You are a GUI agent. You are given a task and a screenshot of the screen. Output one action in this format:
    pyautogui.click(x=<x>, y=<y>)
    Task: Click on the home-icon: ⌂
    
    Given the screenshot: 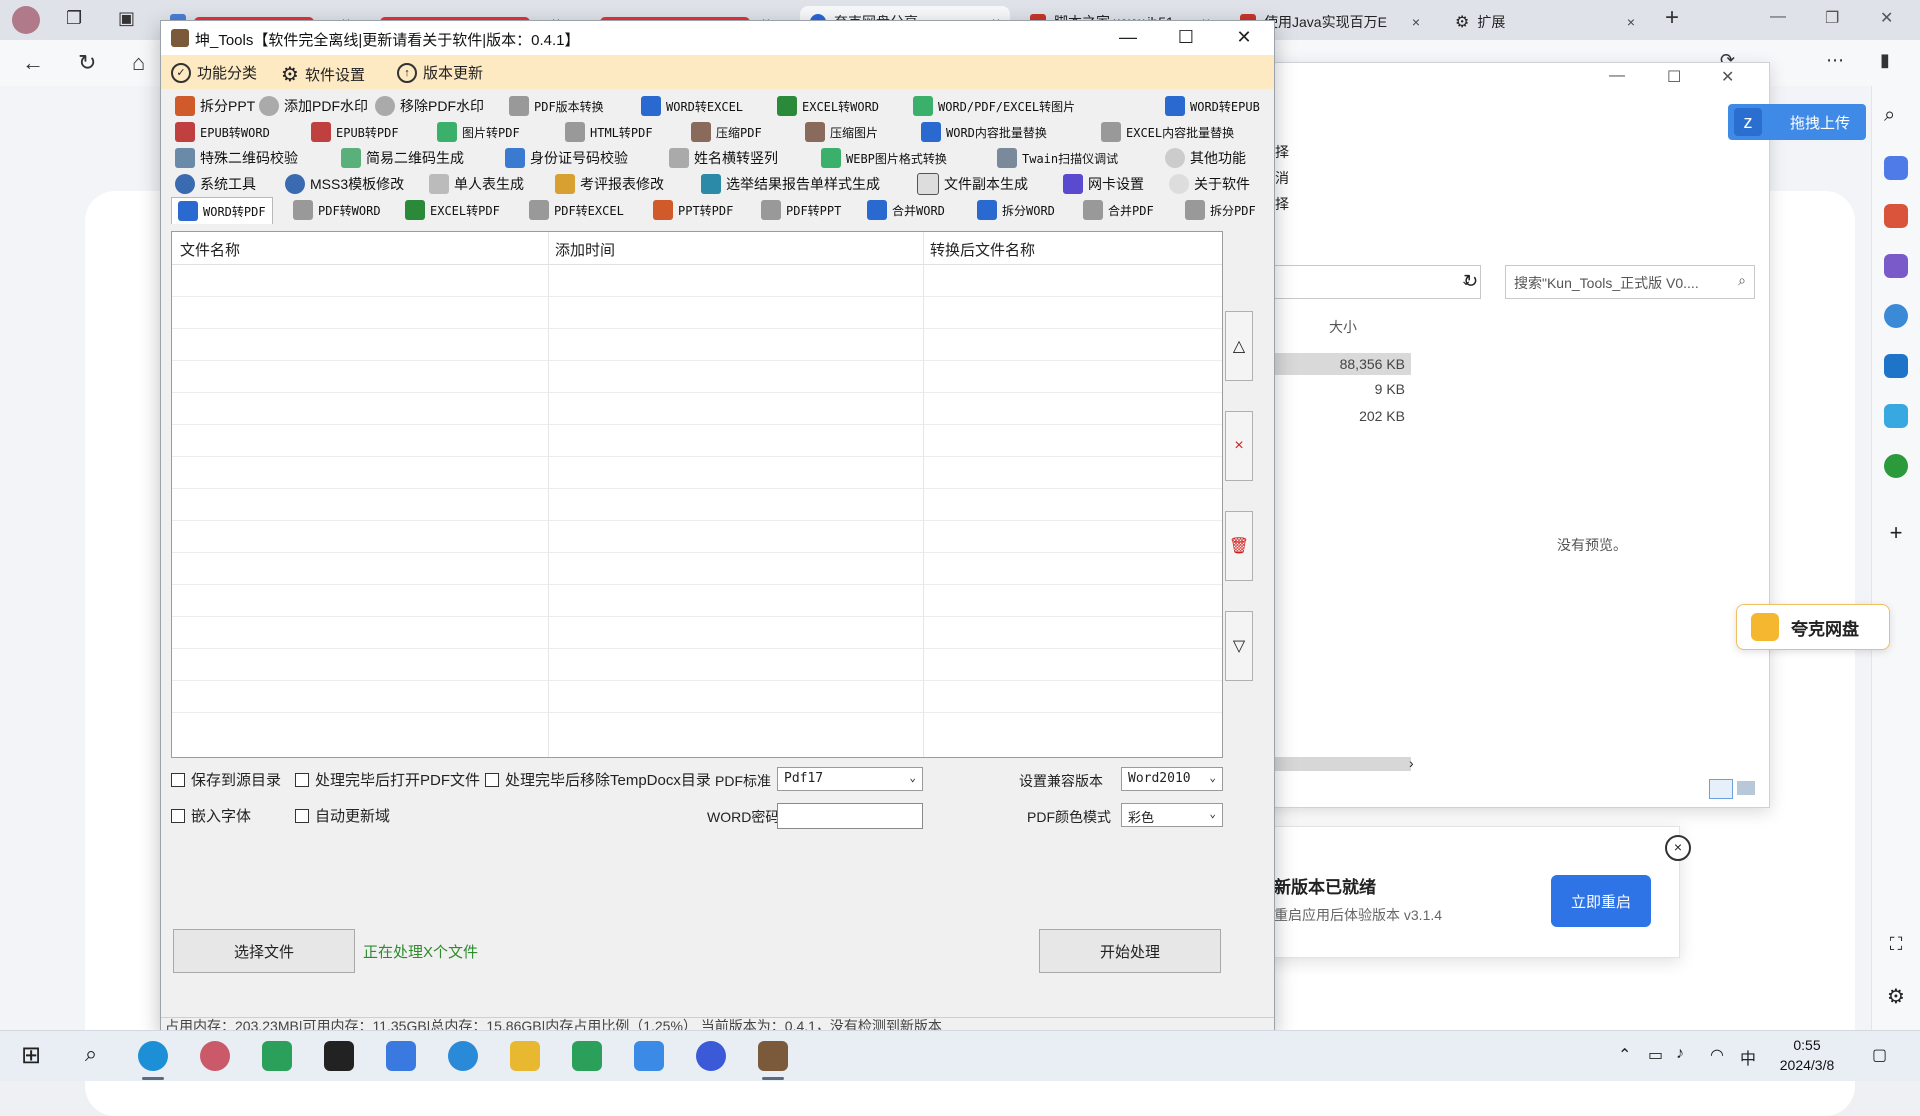 What is the action you would take?
    pyautogui.click(x=138, y=63)
    